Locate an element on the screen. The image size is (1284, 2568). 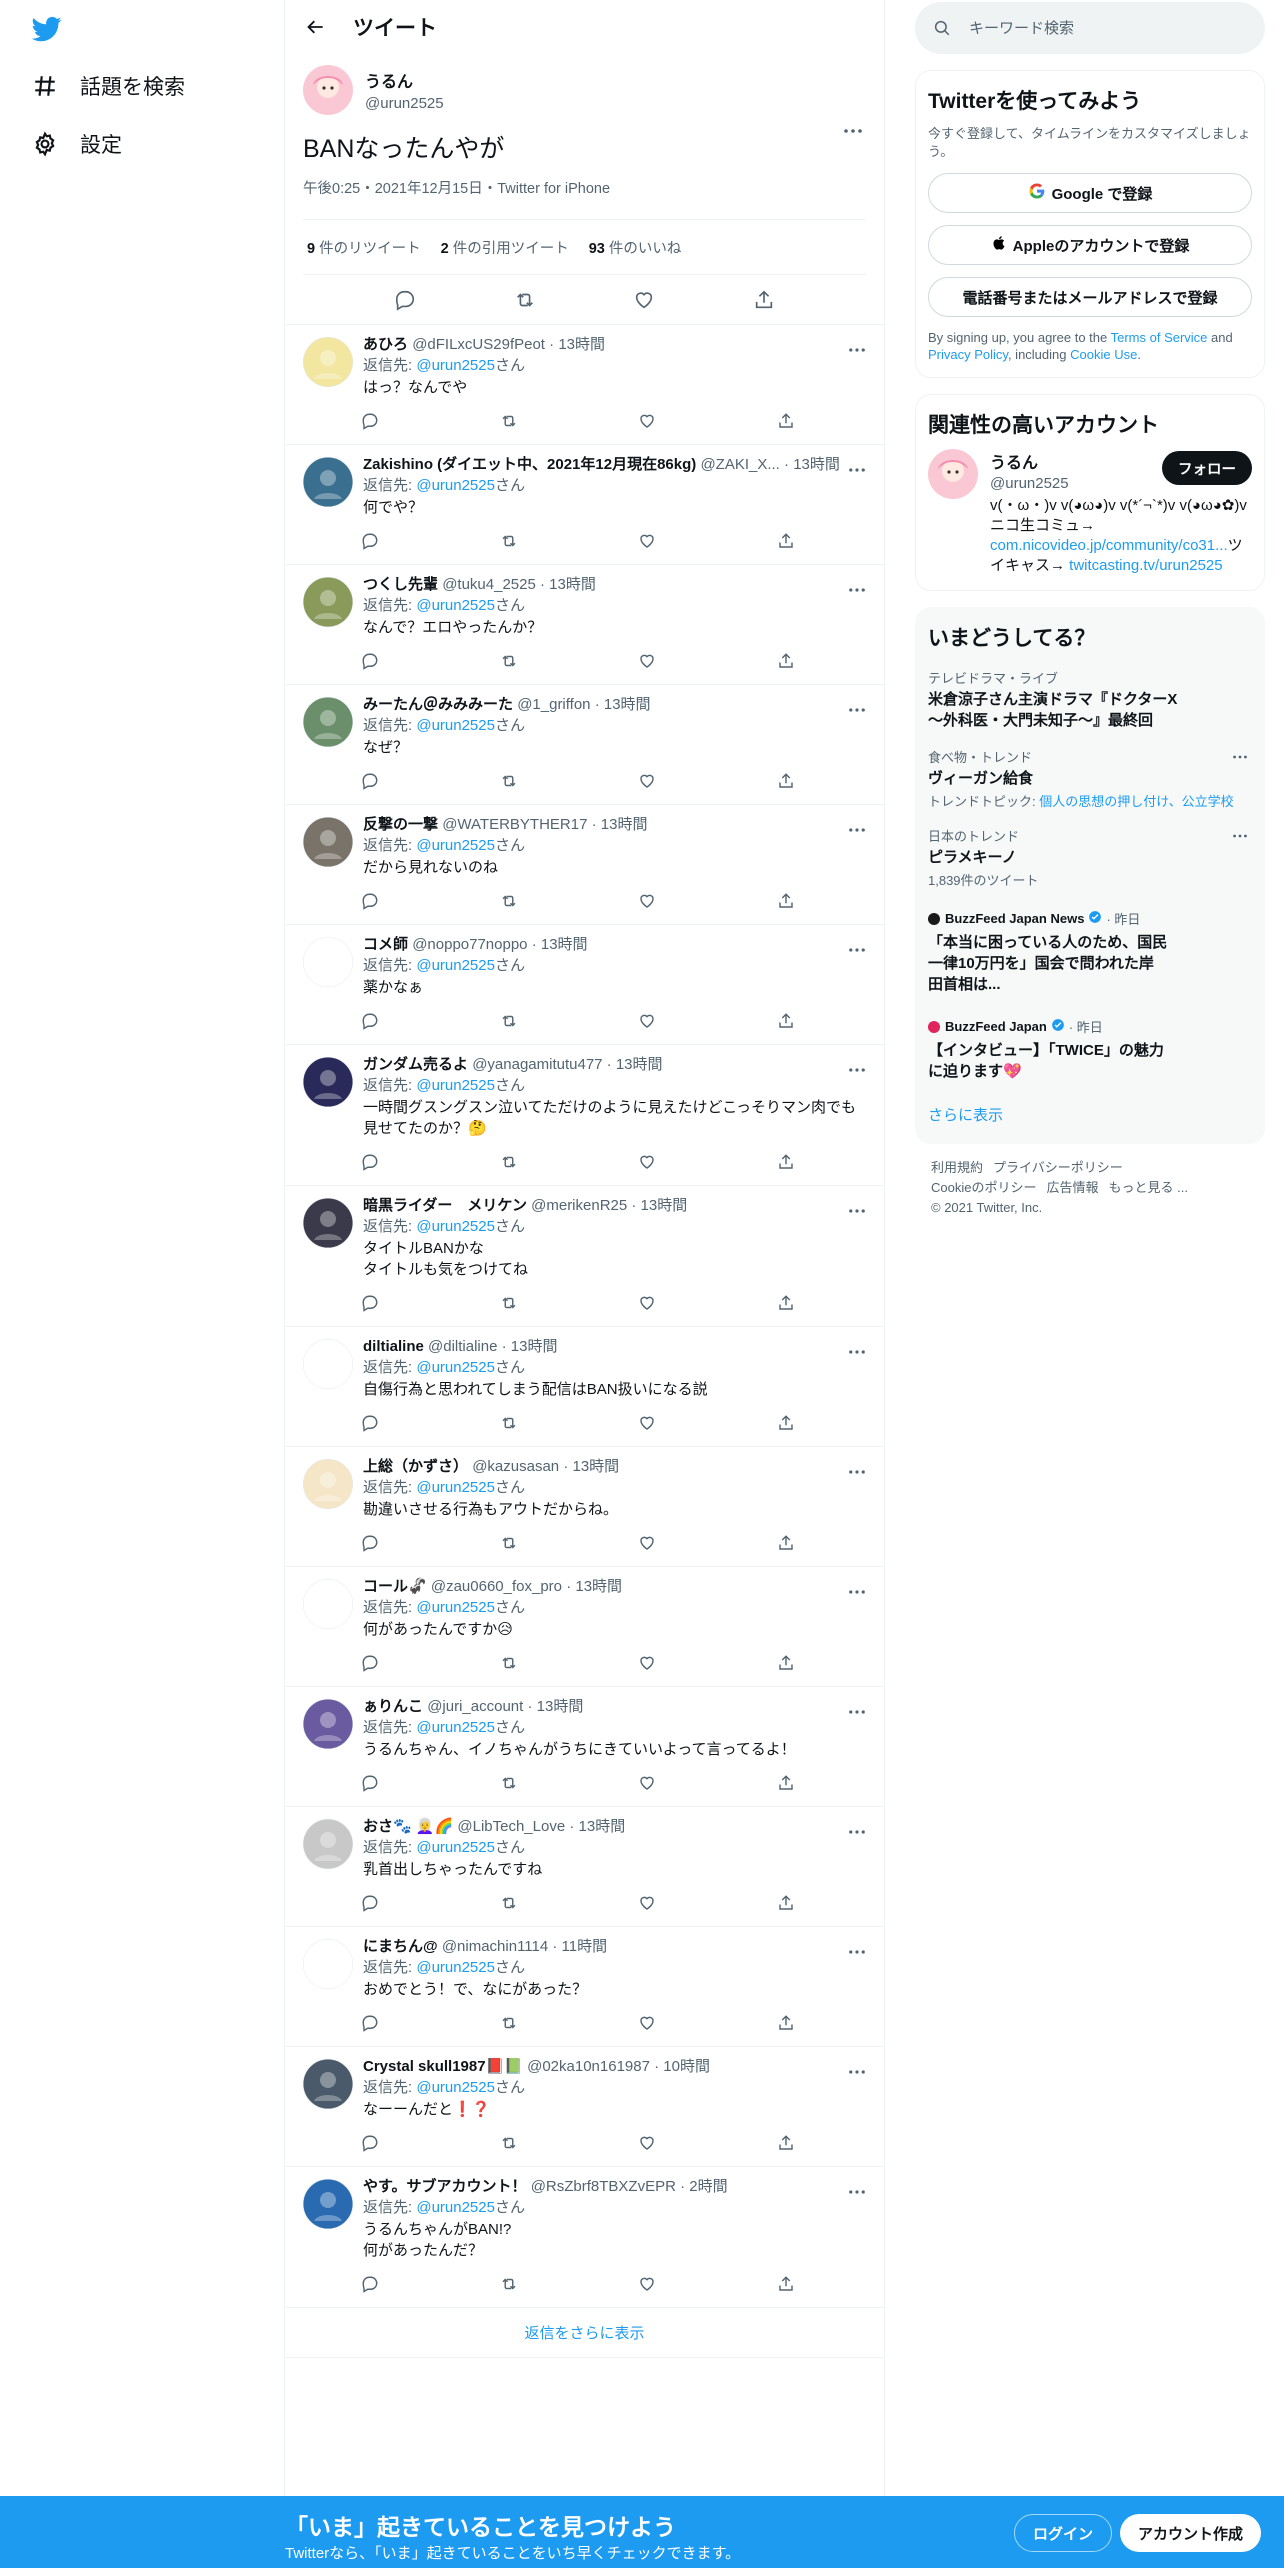
author-handle: @urun2525 is located at coordinates (404, 103).